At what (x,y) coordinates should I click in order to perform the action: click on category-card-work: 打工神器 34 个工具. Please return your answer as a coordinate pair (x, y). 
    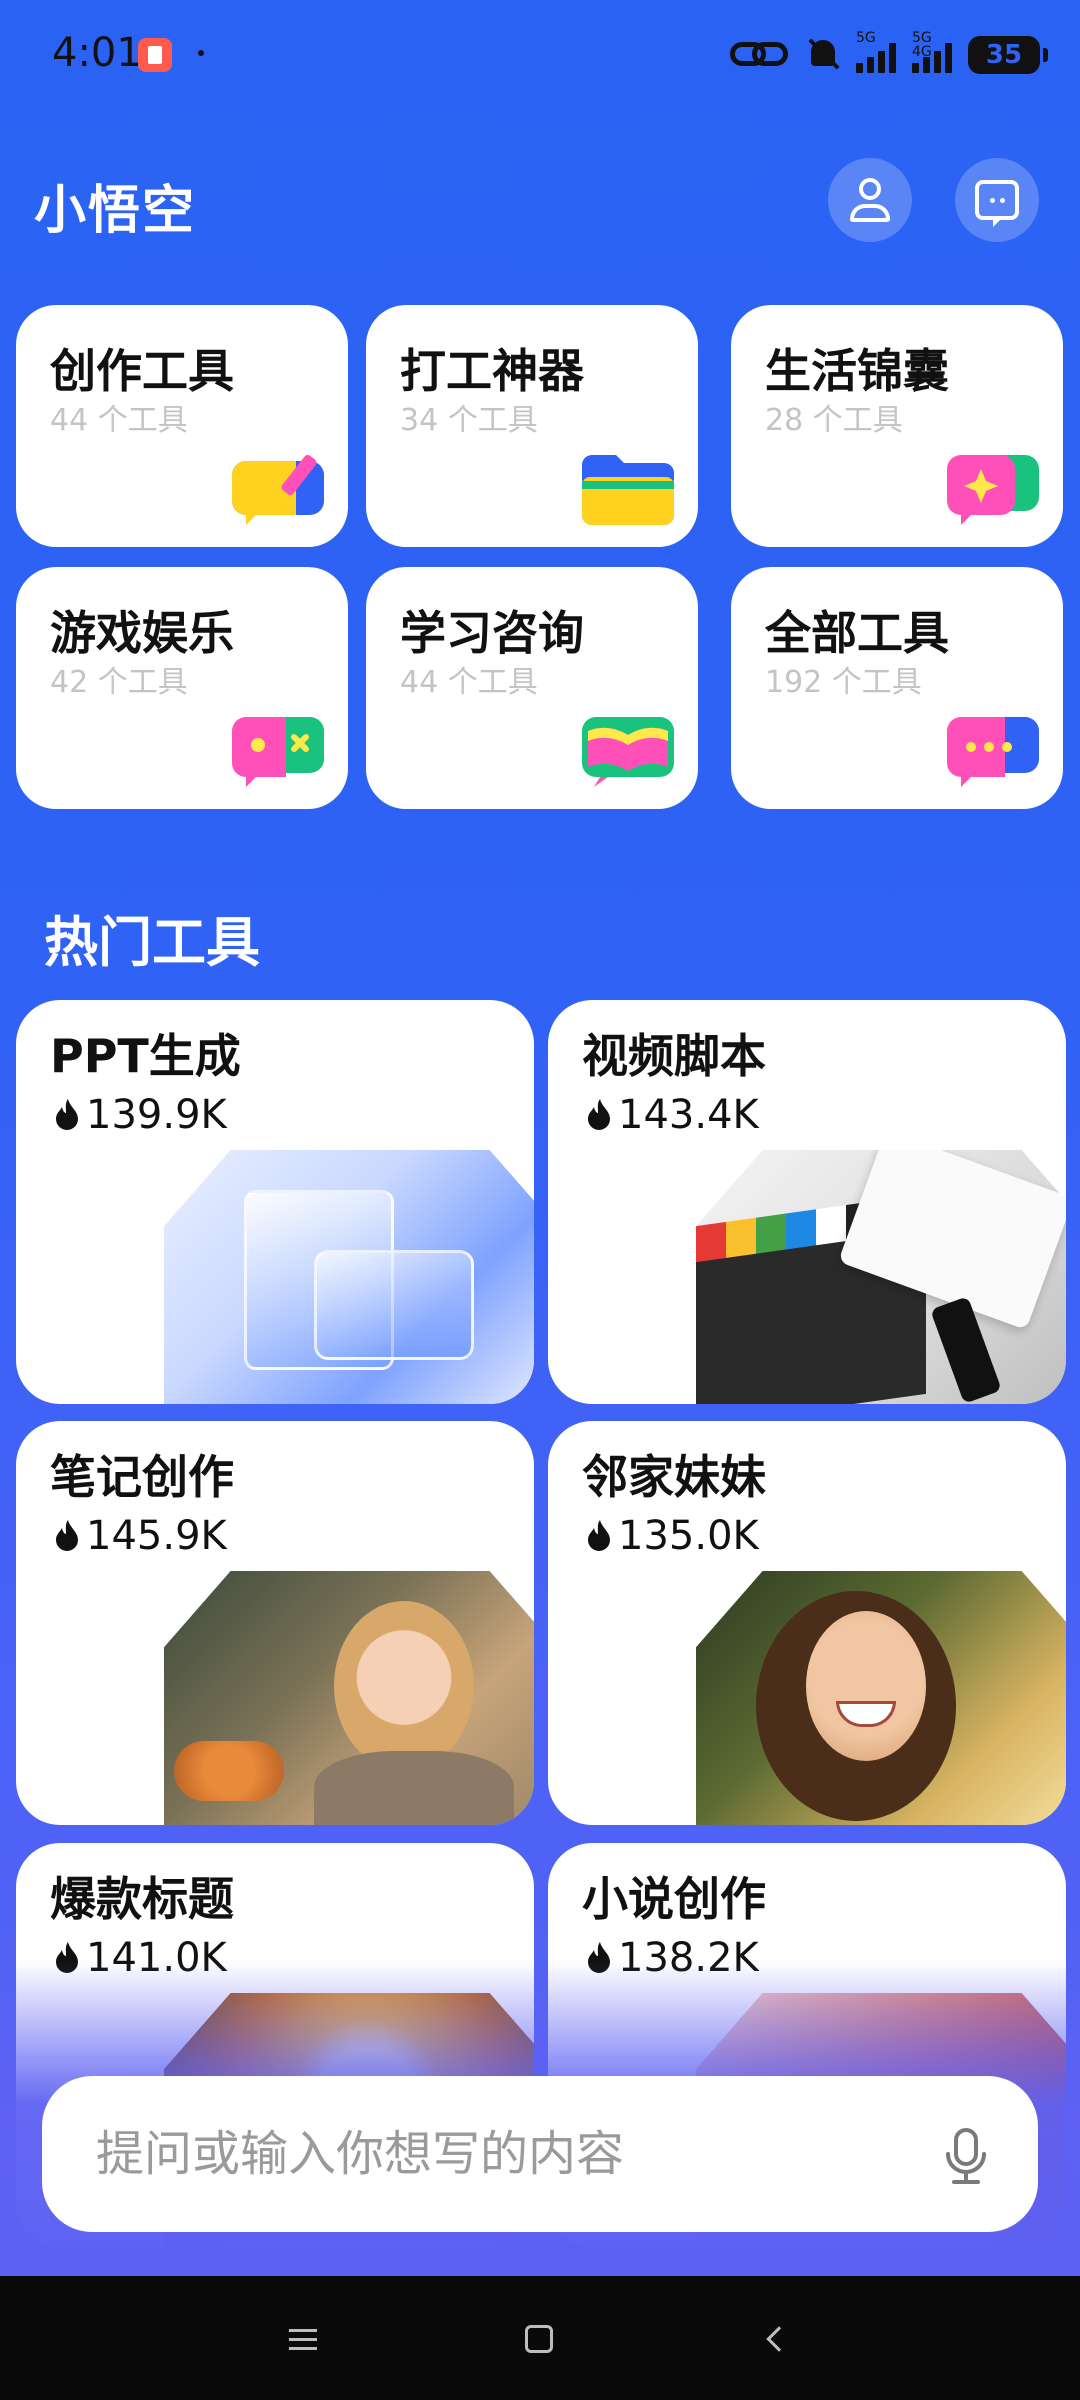
    Looking at the image, I should click on (532, 426).